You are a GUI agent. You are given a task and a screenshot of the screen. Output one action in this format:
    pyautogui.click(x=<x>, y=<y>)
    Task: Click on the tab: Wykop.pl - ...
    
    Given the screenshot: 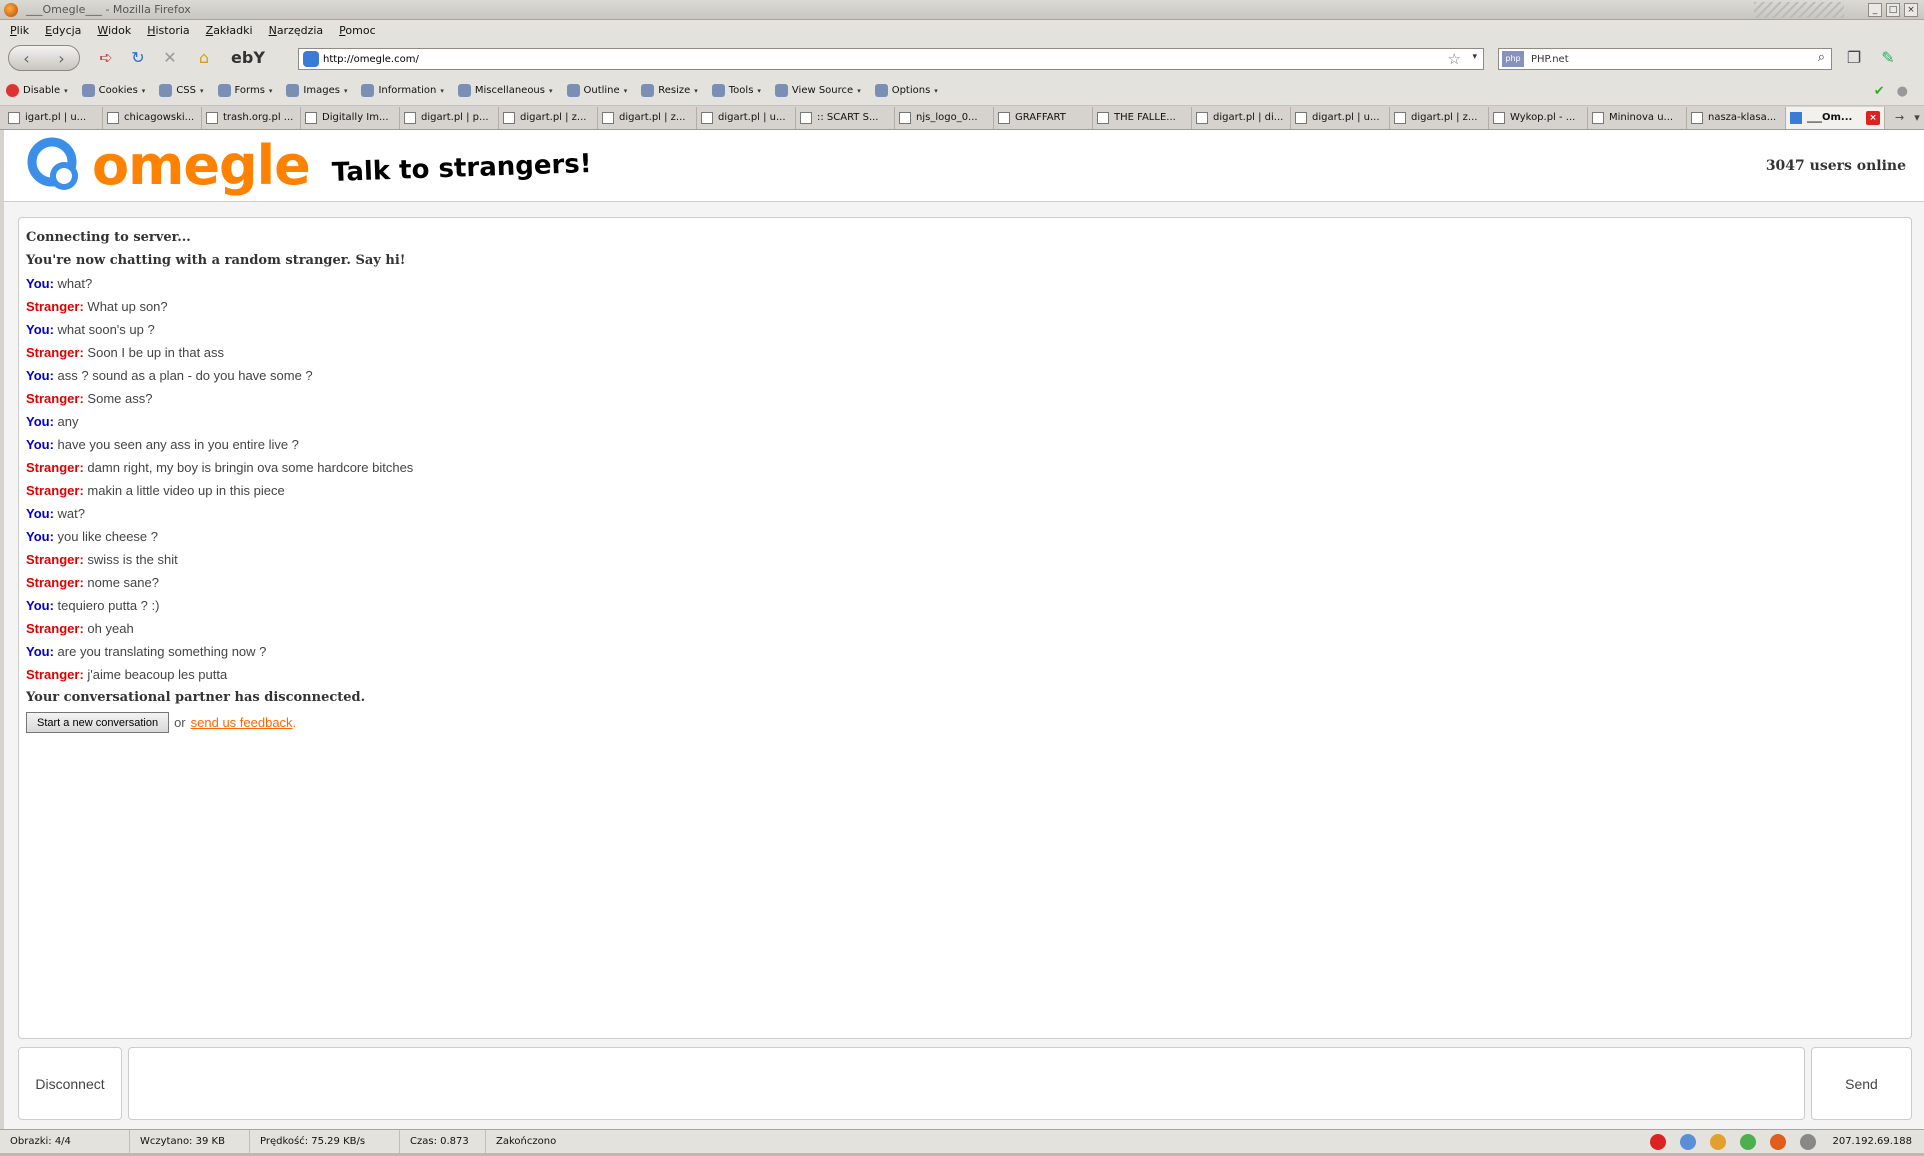 What is the action you would take?
    pyautogui.click(x=1538, y=117)
    